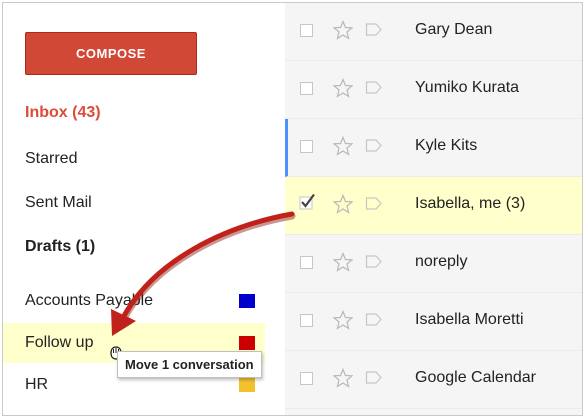 This screenshot has height=420, width=587. What do you see at coordinates (59, 342) in the screenshot?
I see `label-name: Follow up` at bounding box center [59, 342].